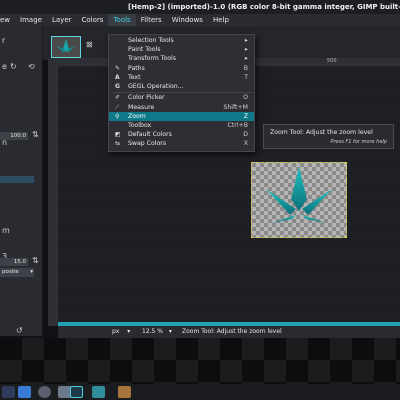 The height and width of the screenshot is (400, 400). What do you see at coordinates (44, 392) in the screenshot?
I see `settings-icon` at bounding box center [44, 392].